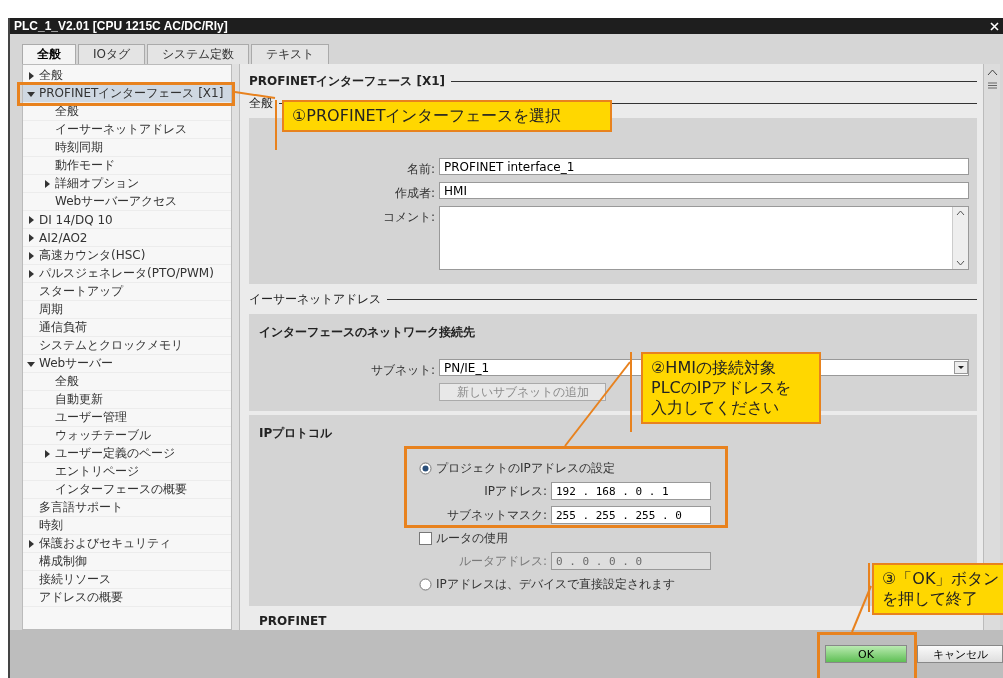 Image resolution: width=1003 pixels, height=678 pixels. What do you see at coordinates (515, 491) in the screenshot?
I see `field-label: IPアドレス:` at bounding box center [515, 491].